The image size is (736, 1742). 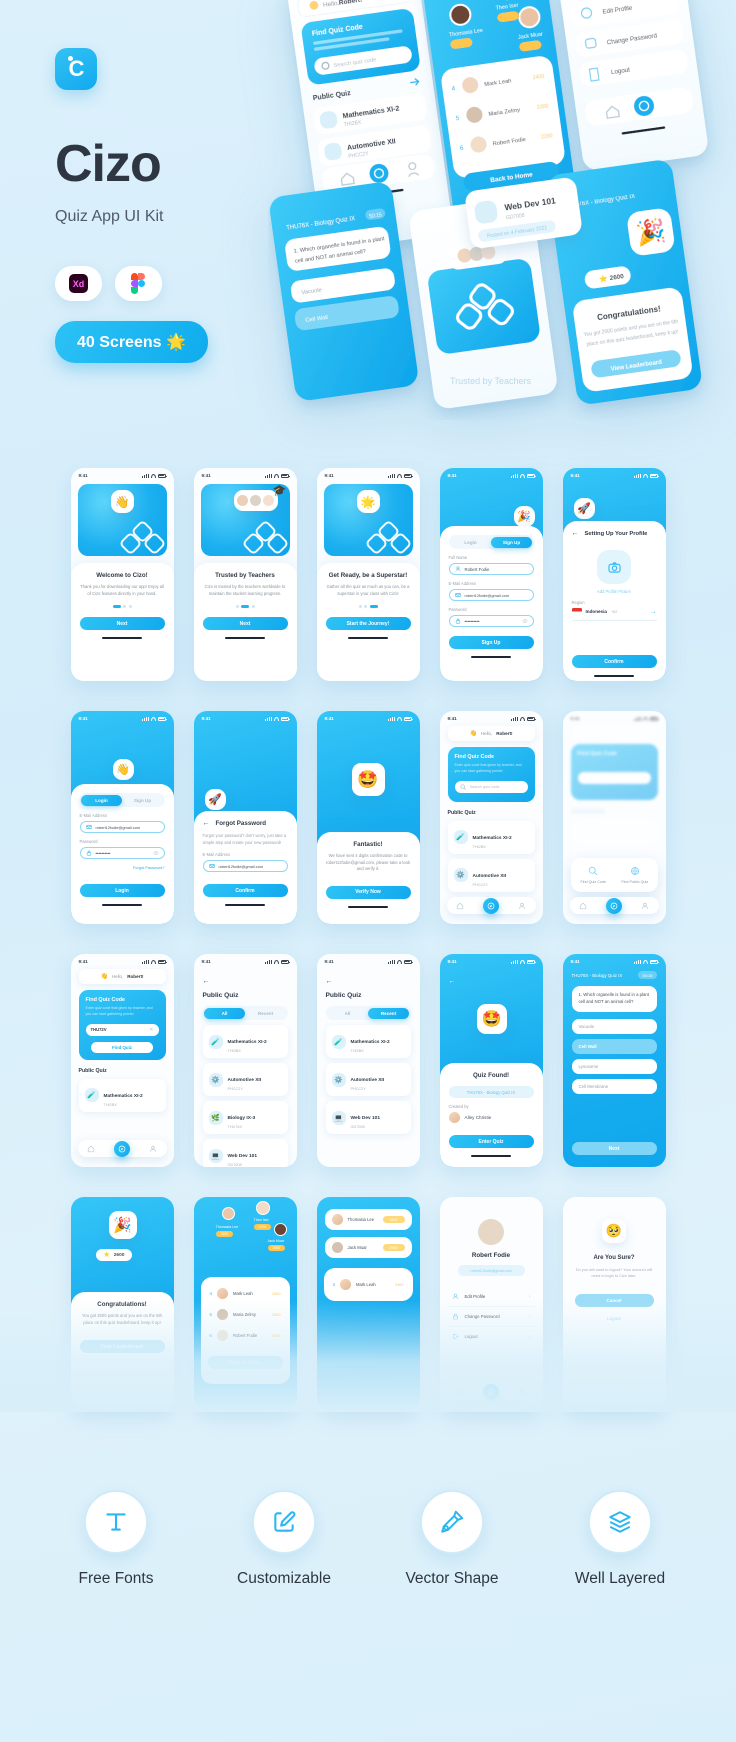 I want to click on adobe-xd-badge: Xd, so click(x=78, y=283).